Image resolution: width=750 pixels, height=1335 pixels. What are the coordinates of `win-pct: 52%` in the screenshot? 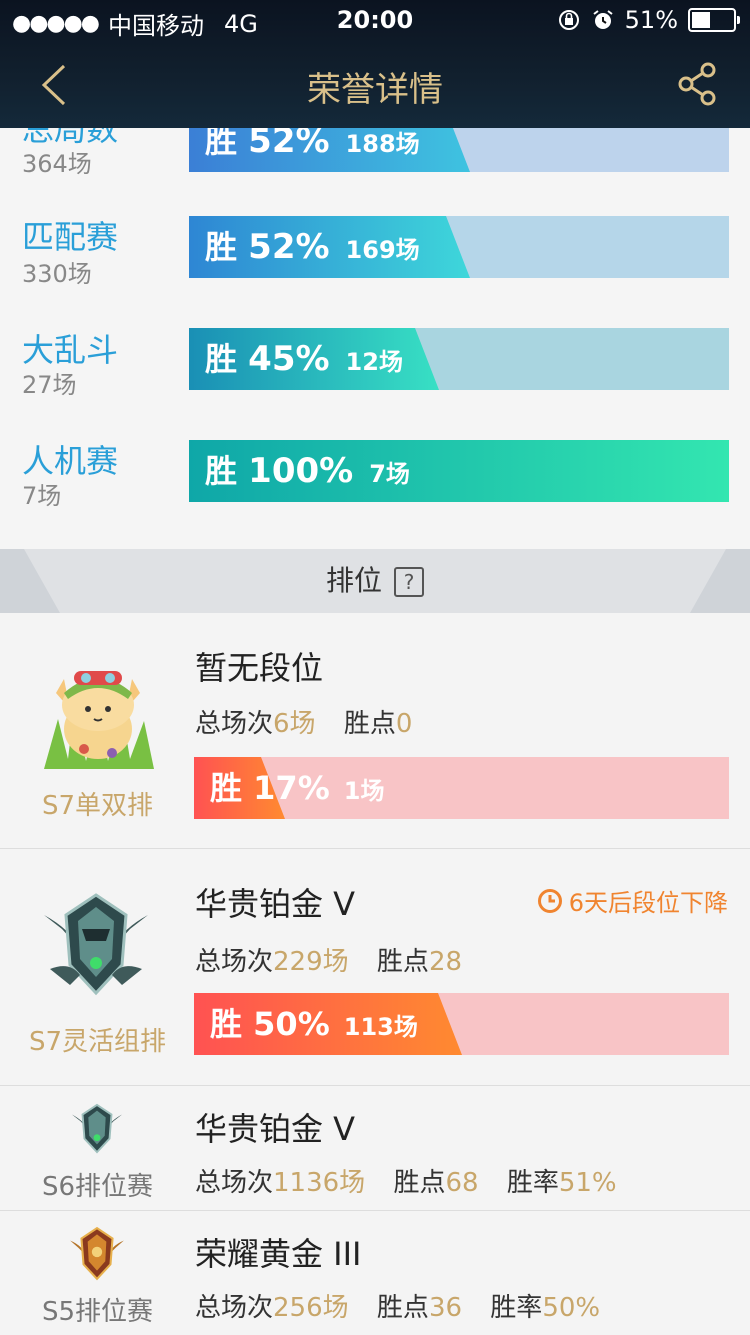 It's located at (289, 247).